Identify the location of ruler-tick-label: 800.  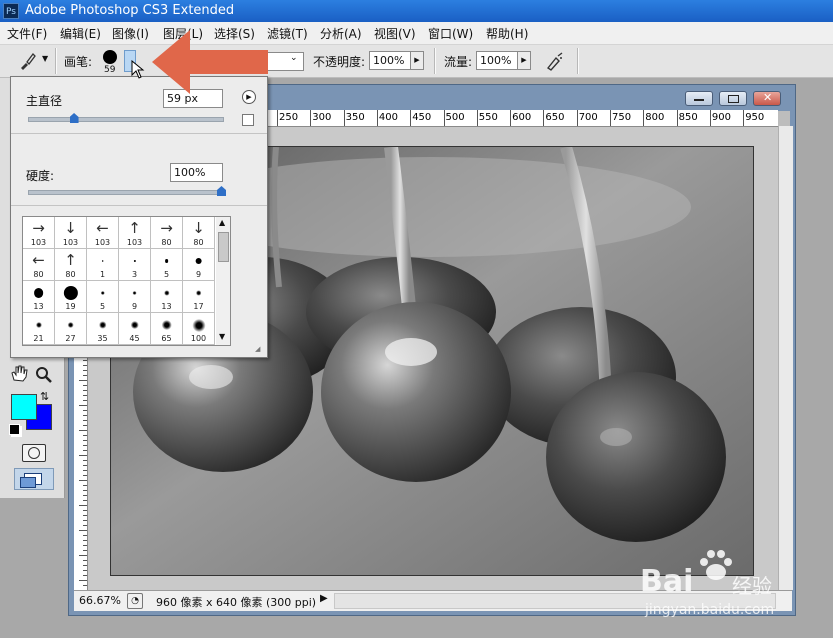
(655, 117).